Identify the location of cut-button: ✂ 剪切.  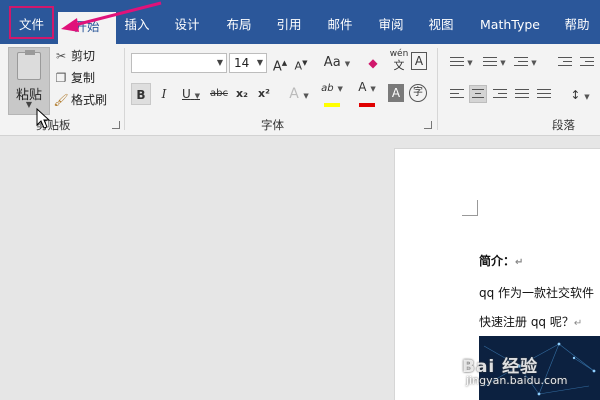
(74, 56).